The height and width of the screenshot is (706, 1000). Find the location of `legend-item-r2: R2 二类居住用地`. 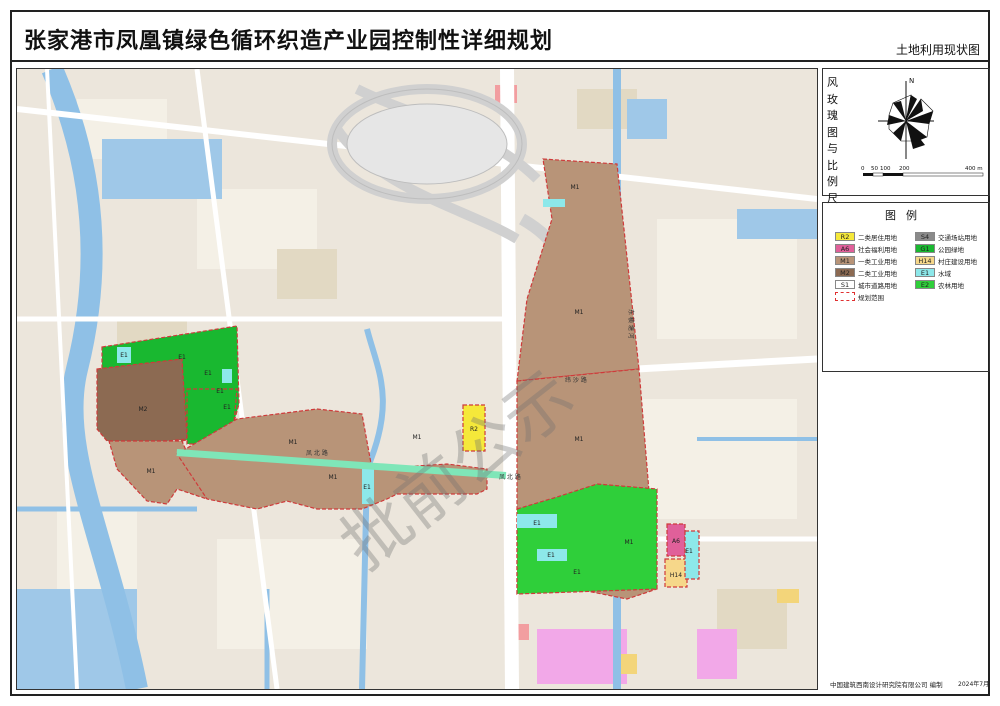

legend-item-r2: R2 二类居住用地 is located at coordinates (866, 236).